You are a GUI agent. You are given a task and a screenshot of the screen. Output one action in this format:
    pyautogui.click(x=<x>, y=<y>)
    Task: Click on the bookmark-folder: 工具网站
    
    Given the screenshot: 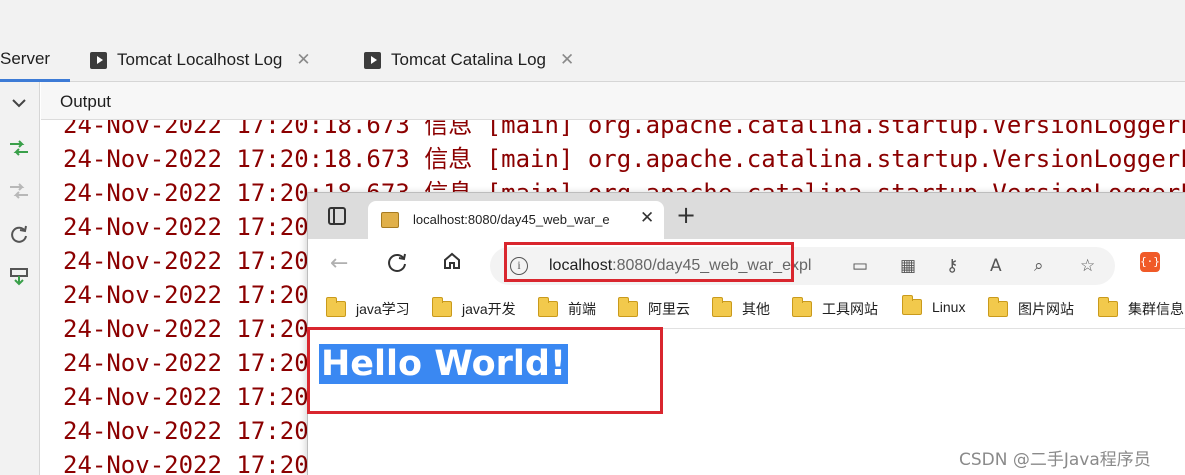 What is the action you would take?
    pyautogui.click(x=835, y=308)
    